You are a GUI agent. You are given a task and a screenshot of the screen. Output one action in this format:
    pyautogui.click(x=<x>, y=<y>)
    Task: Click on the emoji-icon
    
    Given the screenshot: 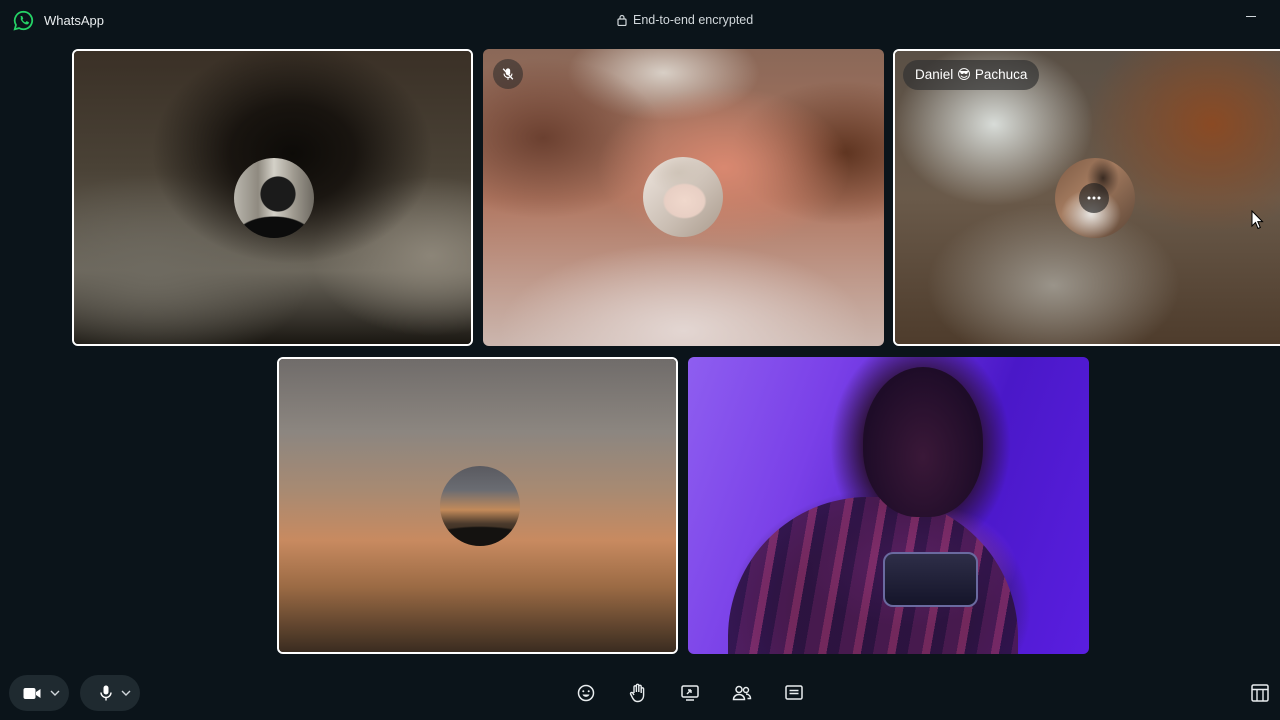 What is the action you would take?
    pyautogui.click(x=586, y=693)
    